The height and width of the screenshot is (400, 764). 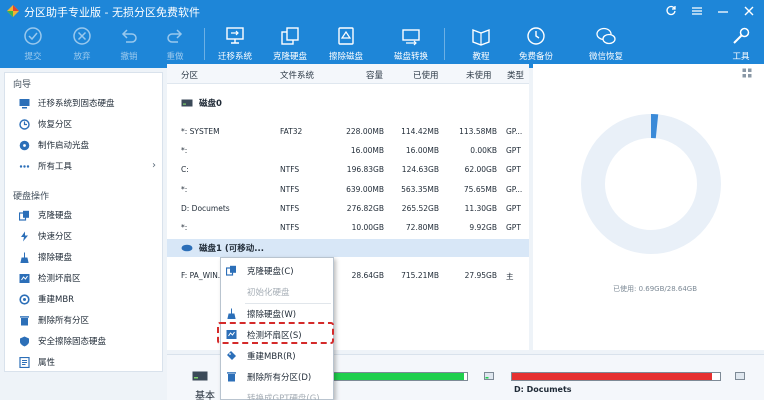 What do you see at coordinates (367, 275) in the screenshot?
I see `table-cell: 28.64GB` at bounding box center [367, 275].